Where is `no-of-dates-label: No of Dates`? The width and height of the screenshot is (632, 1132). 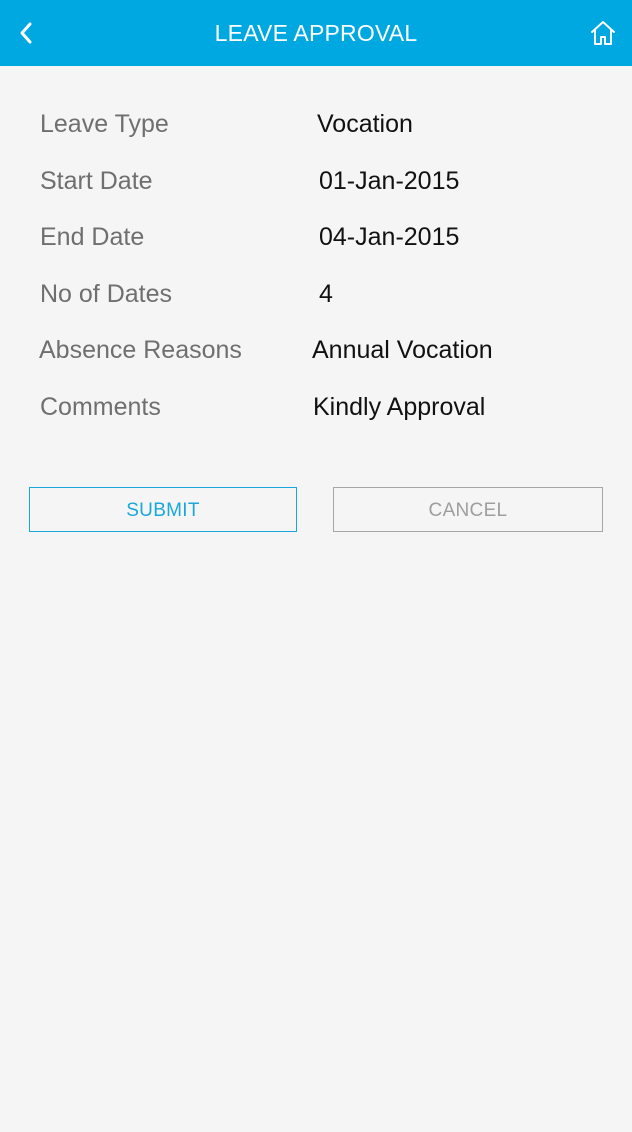
no-of-dates-label: No of Dates is located at coordinates (106, 293).